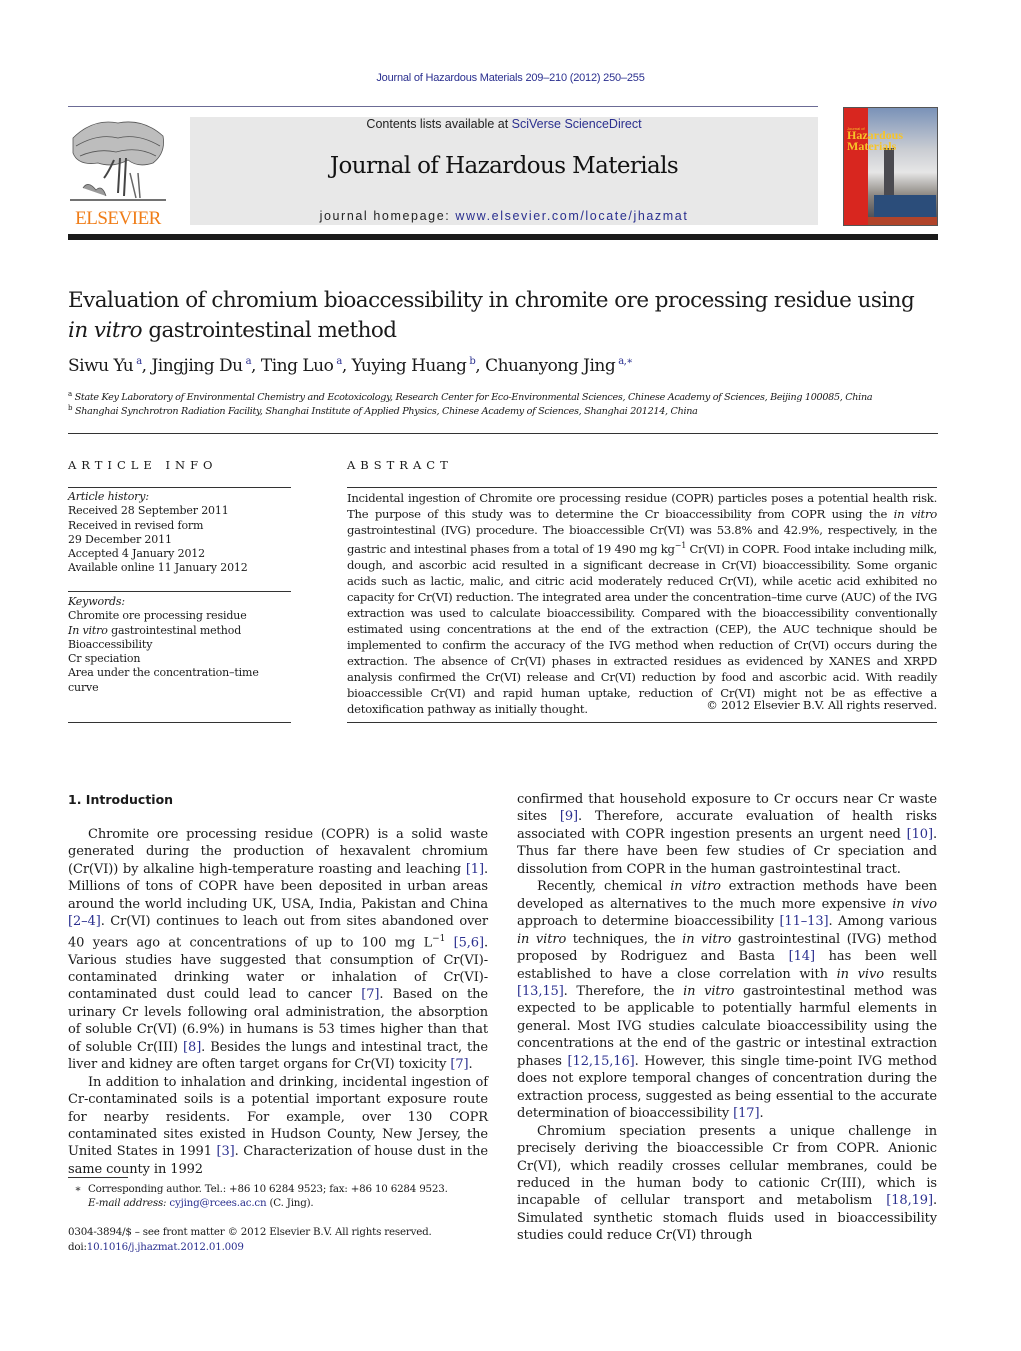 The width and height of the screenshot is (1021, 1351). What do you see at coordinates (136, 525) in the screenshot?
I see `history-item: Received in revised form` at bounding box center [136, 525].